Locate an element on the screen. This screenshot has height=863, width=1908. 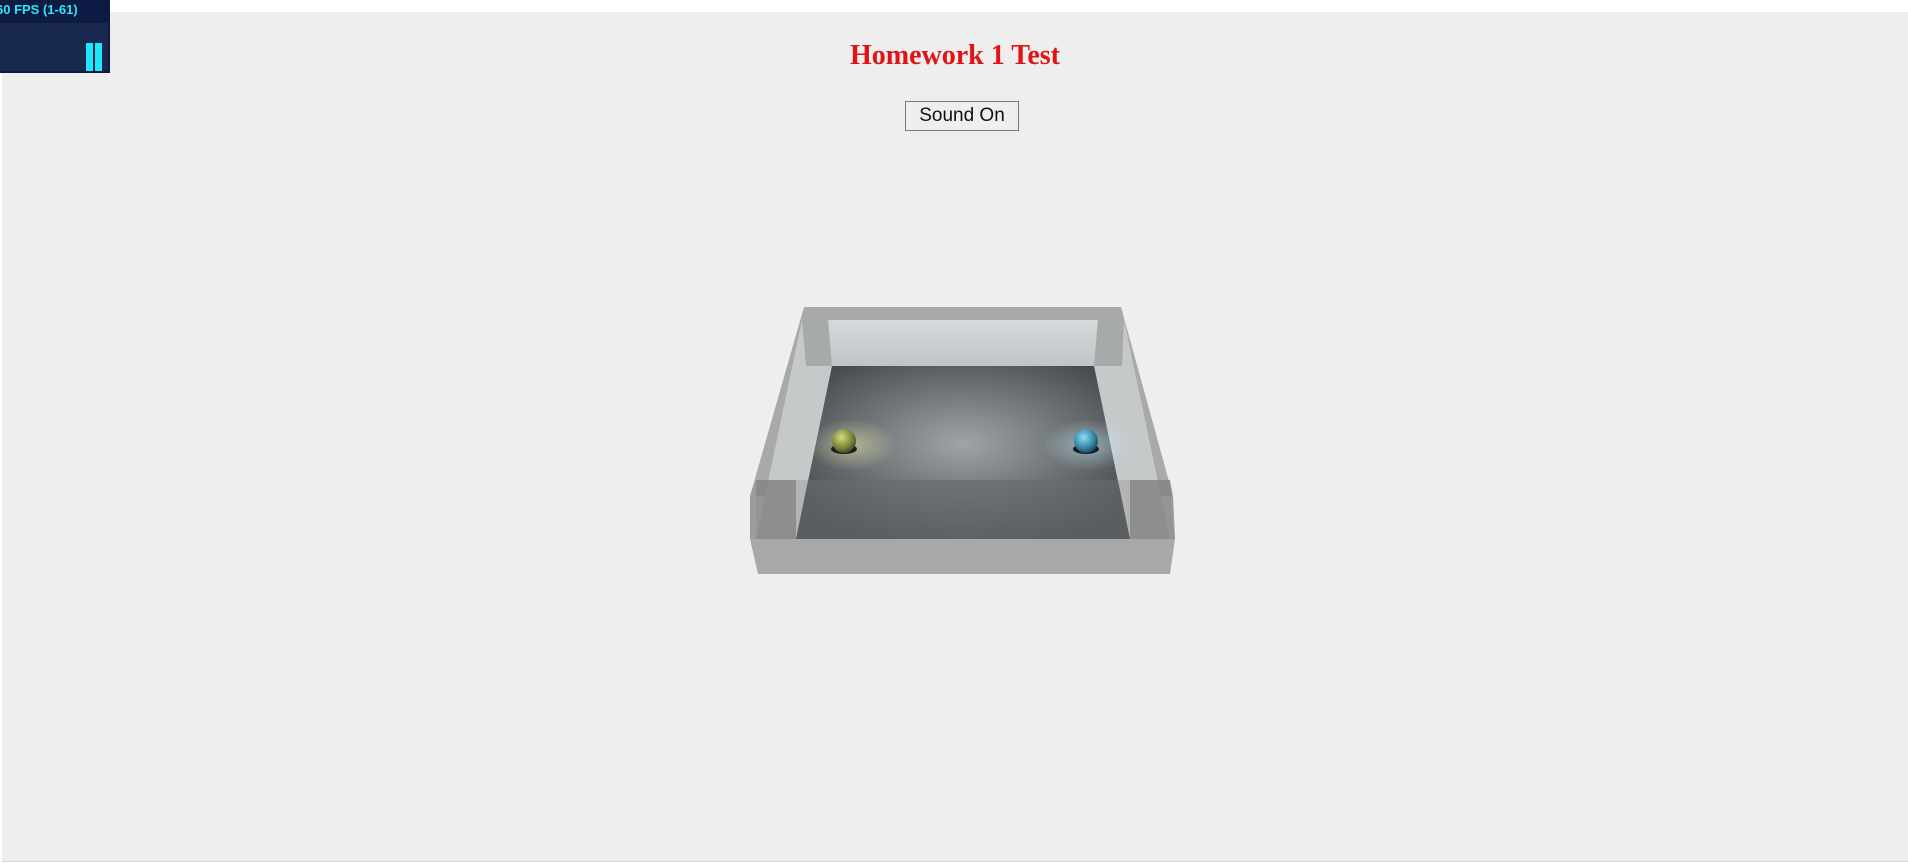
fps-graph is located at coordinates (54, 47).